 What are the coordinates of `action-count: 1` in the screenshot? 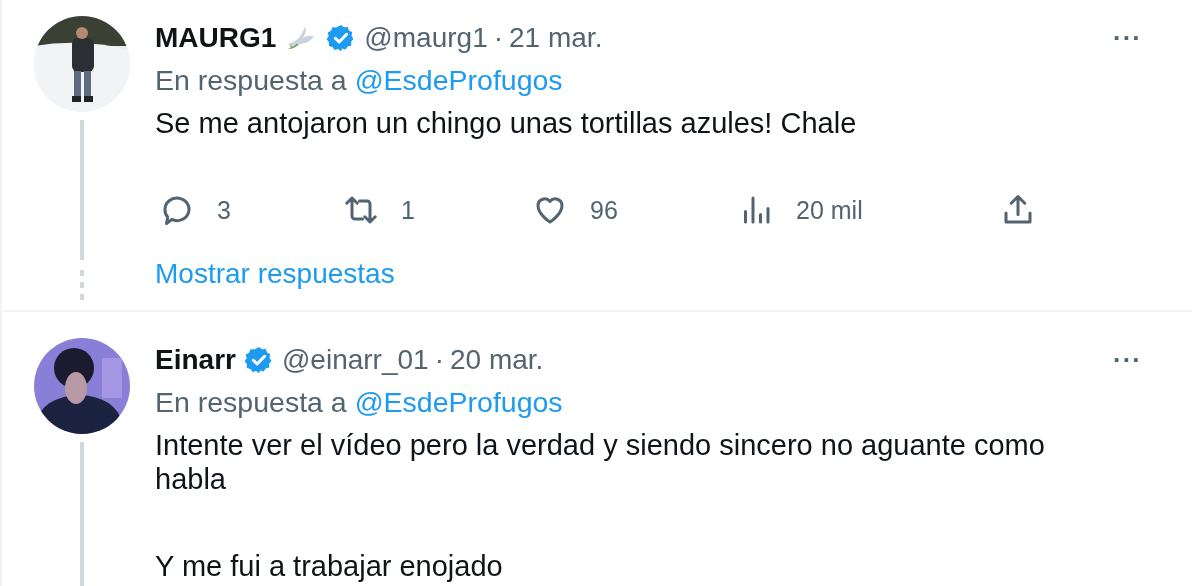 It's located at (408, 210).